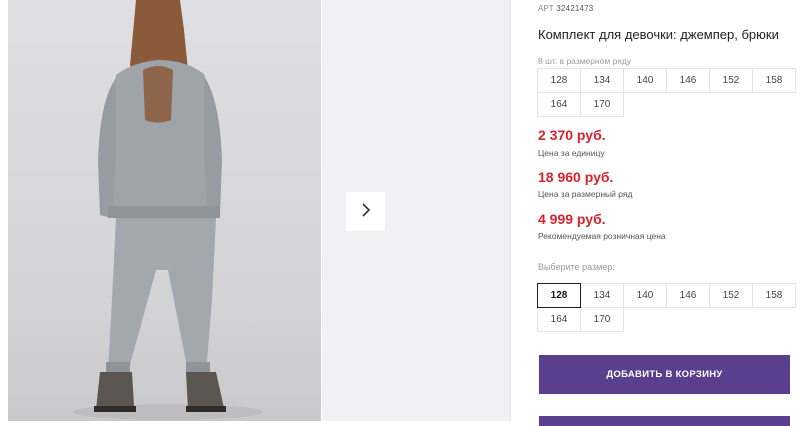 The height and width of the screenshot is (426, 800). What do you see at coordinates (688, 295) in the screenshot?
I see `size-option: 146` at bounding box center [688, 295].